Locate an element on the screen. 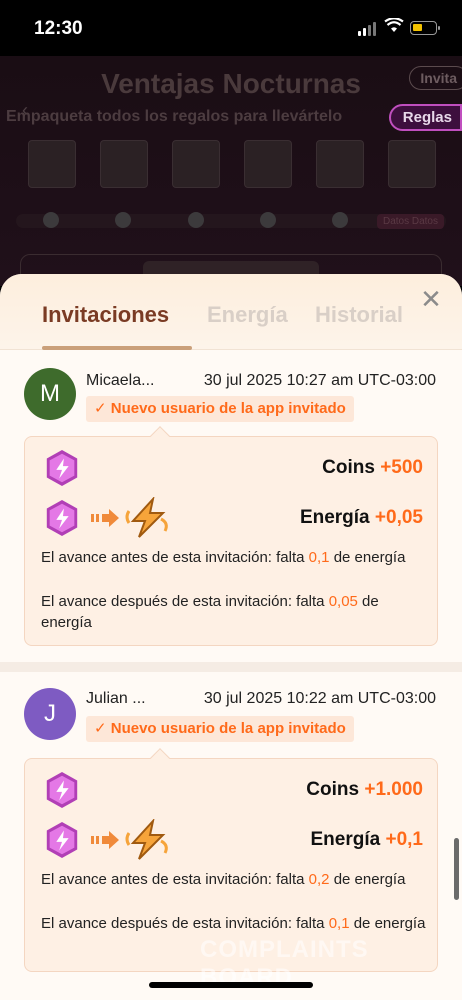 The width and height of the screenshot is (462, 1000). coins-reward: Coins +1.000 is located at coordinates (364, 790).